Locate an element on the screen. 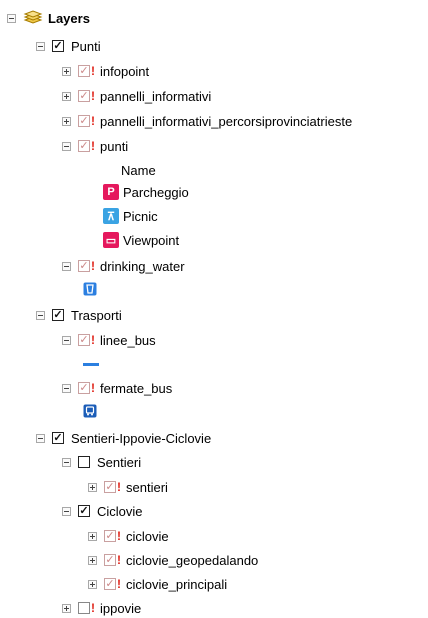 Image resolution: width=428 pixels, height=618 pixels. layer-sentieri: ✓ ! sentieri is located at coordinates (128, 487).